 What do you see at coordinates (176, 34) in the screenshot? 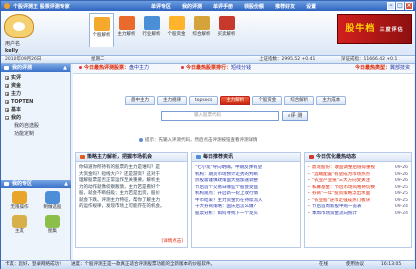
I see `tool-label: 个股资金` at bounding box center [176, 34].